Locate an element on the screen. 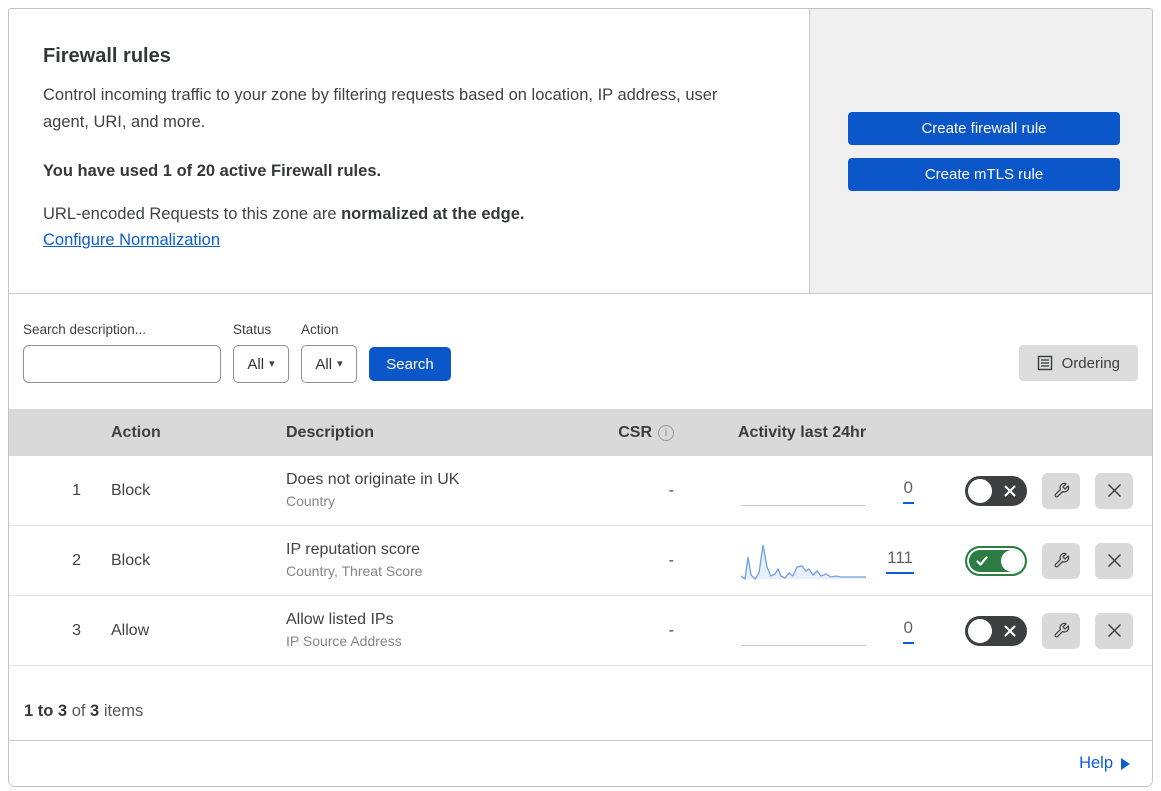 The height and width of the screenshot is (791, 1161). ordering-button: Ordering is located at coordinates (1078, 363).